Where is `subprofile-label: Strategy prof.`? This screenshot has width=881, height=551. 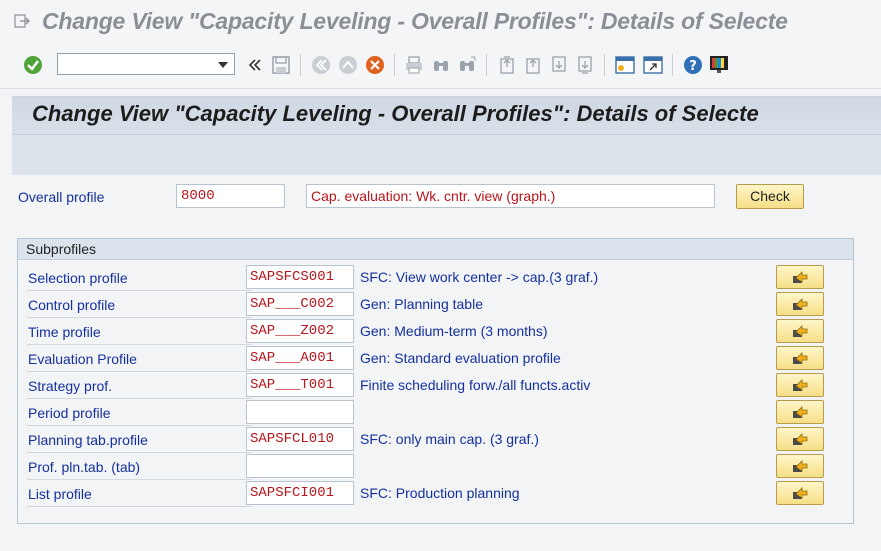 subprofile-label: Strategy prof. is located at coordinates (70, 386).